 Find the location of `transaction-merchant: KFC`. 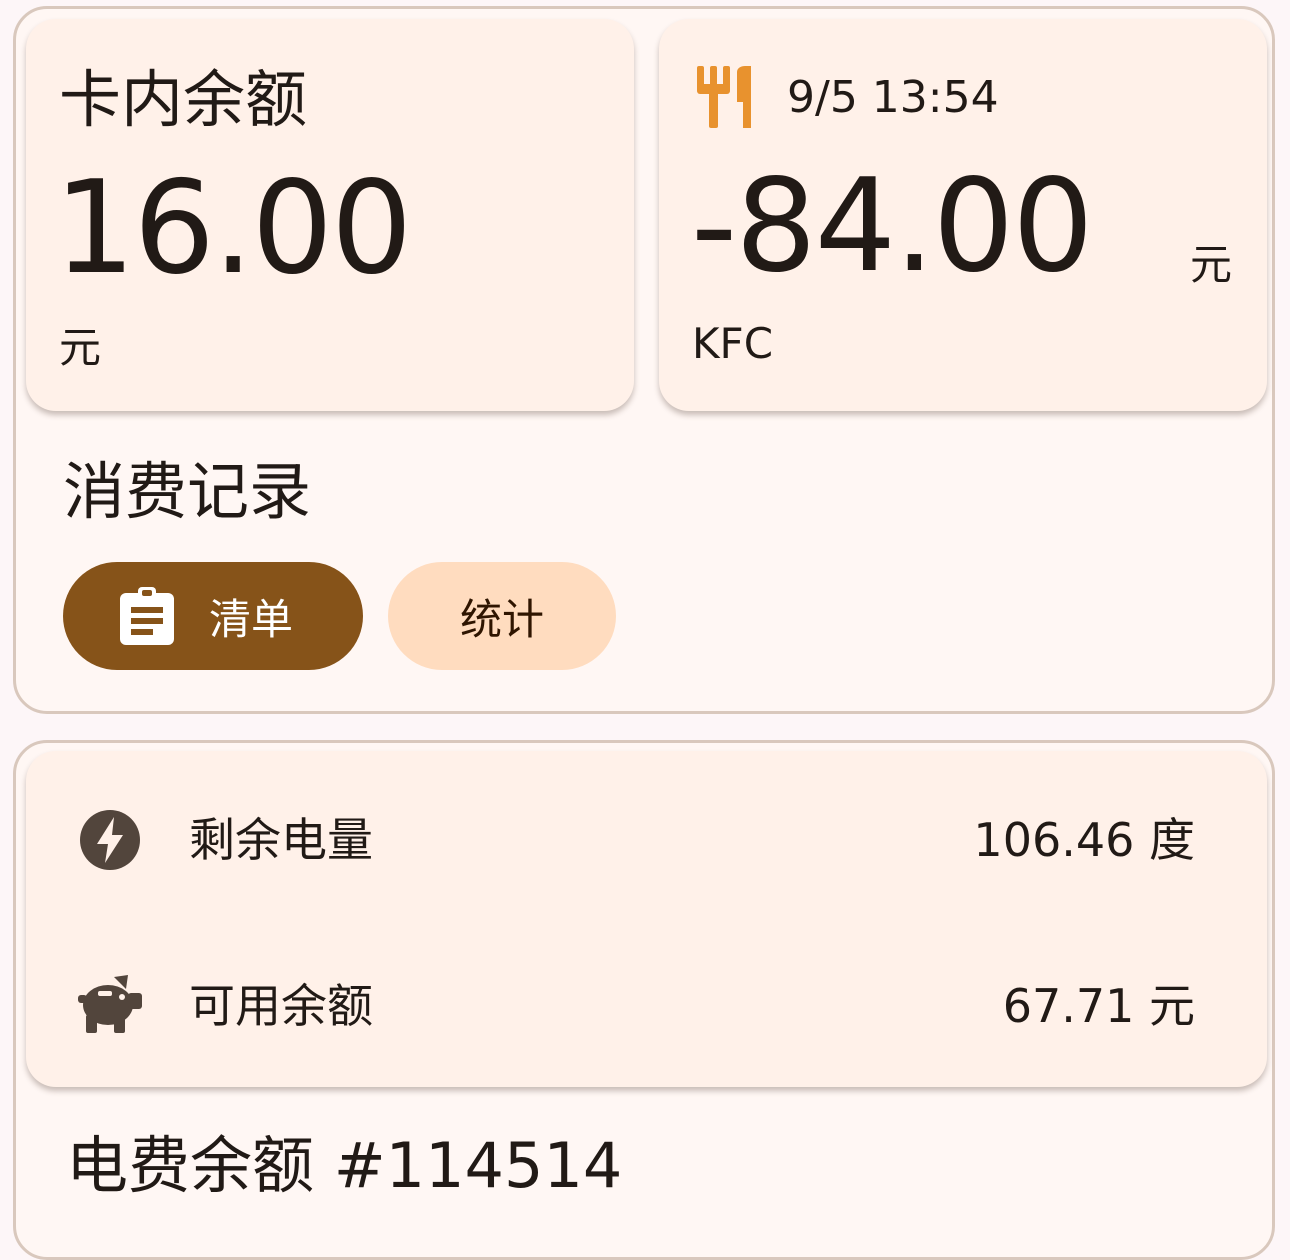

transaction-merchant: KFC is located at coordinates (733, 343).